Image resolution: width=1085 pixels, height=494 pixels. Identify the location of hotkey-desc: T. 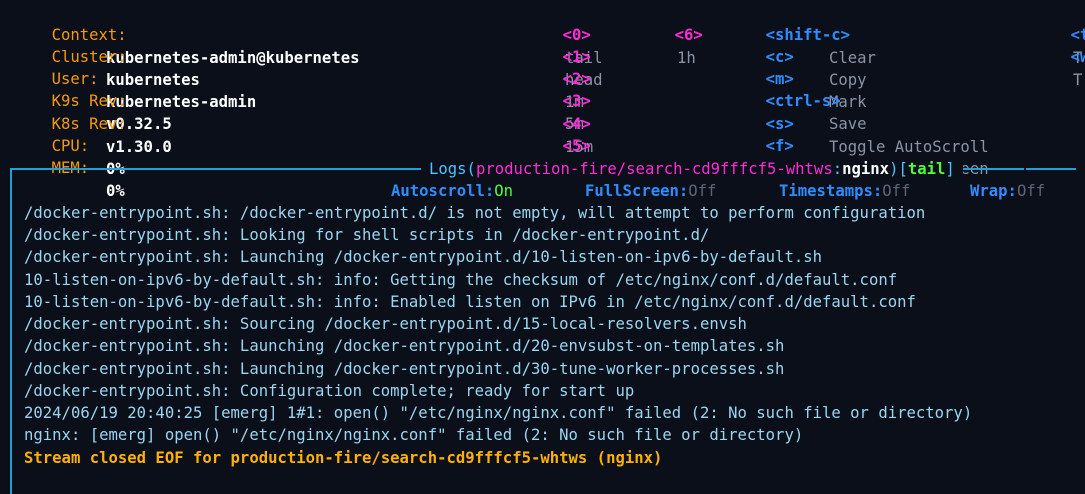
(1078, 79).